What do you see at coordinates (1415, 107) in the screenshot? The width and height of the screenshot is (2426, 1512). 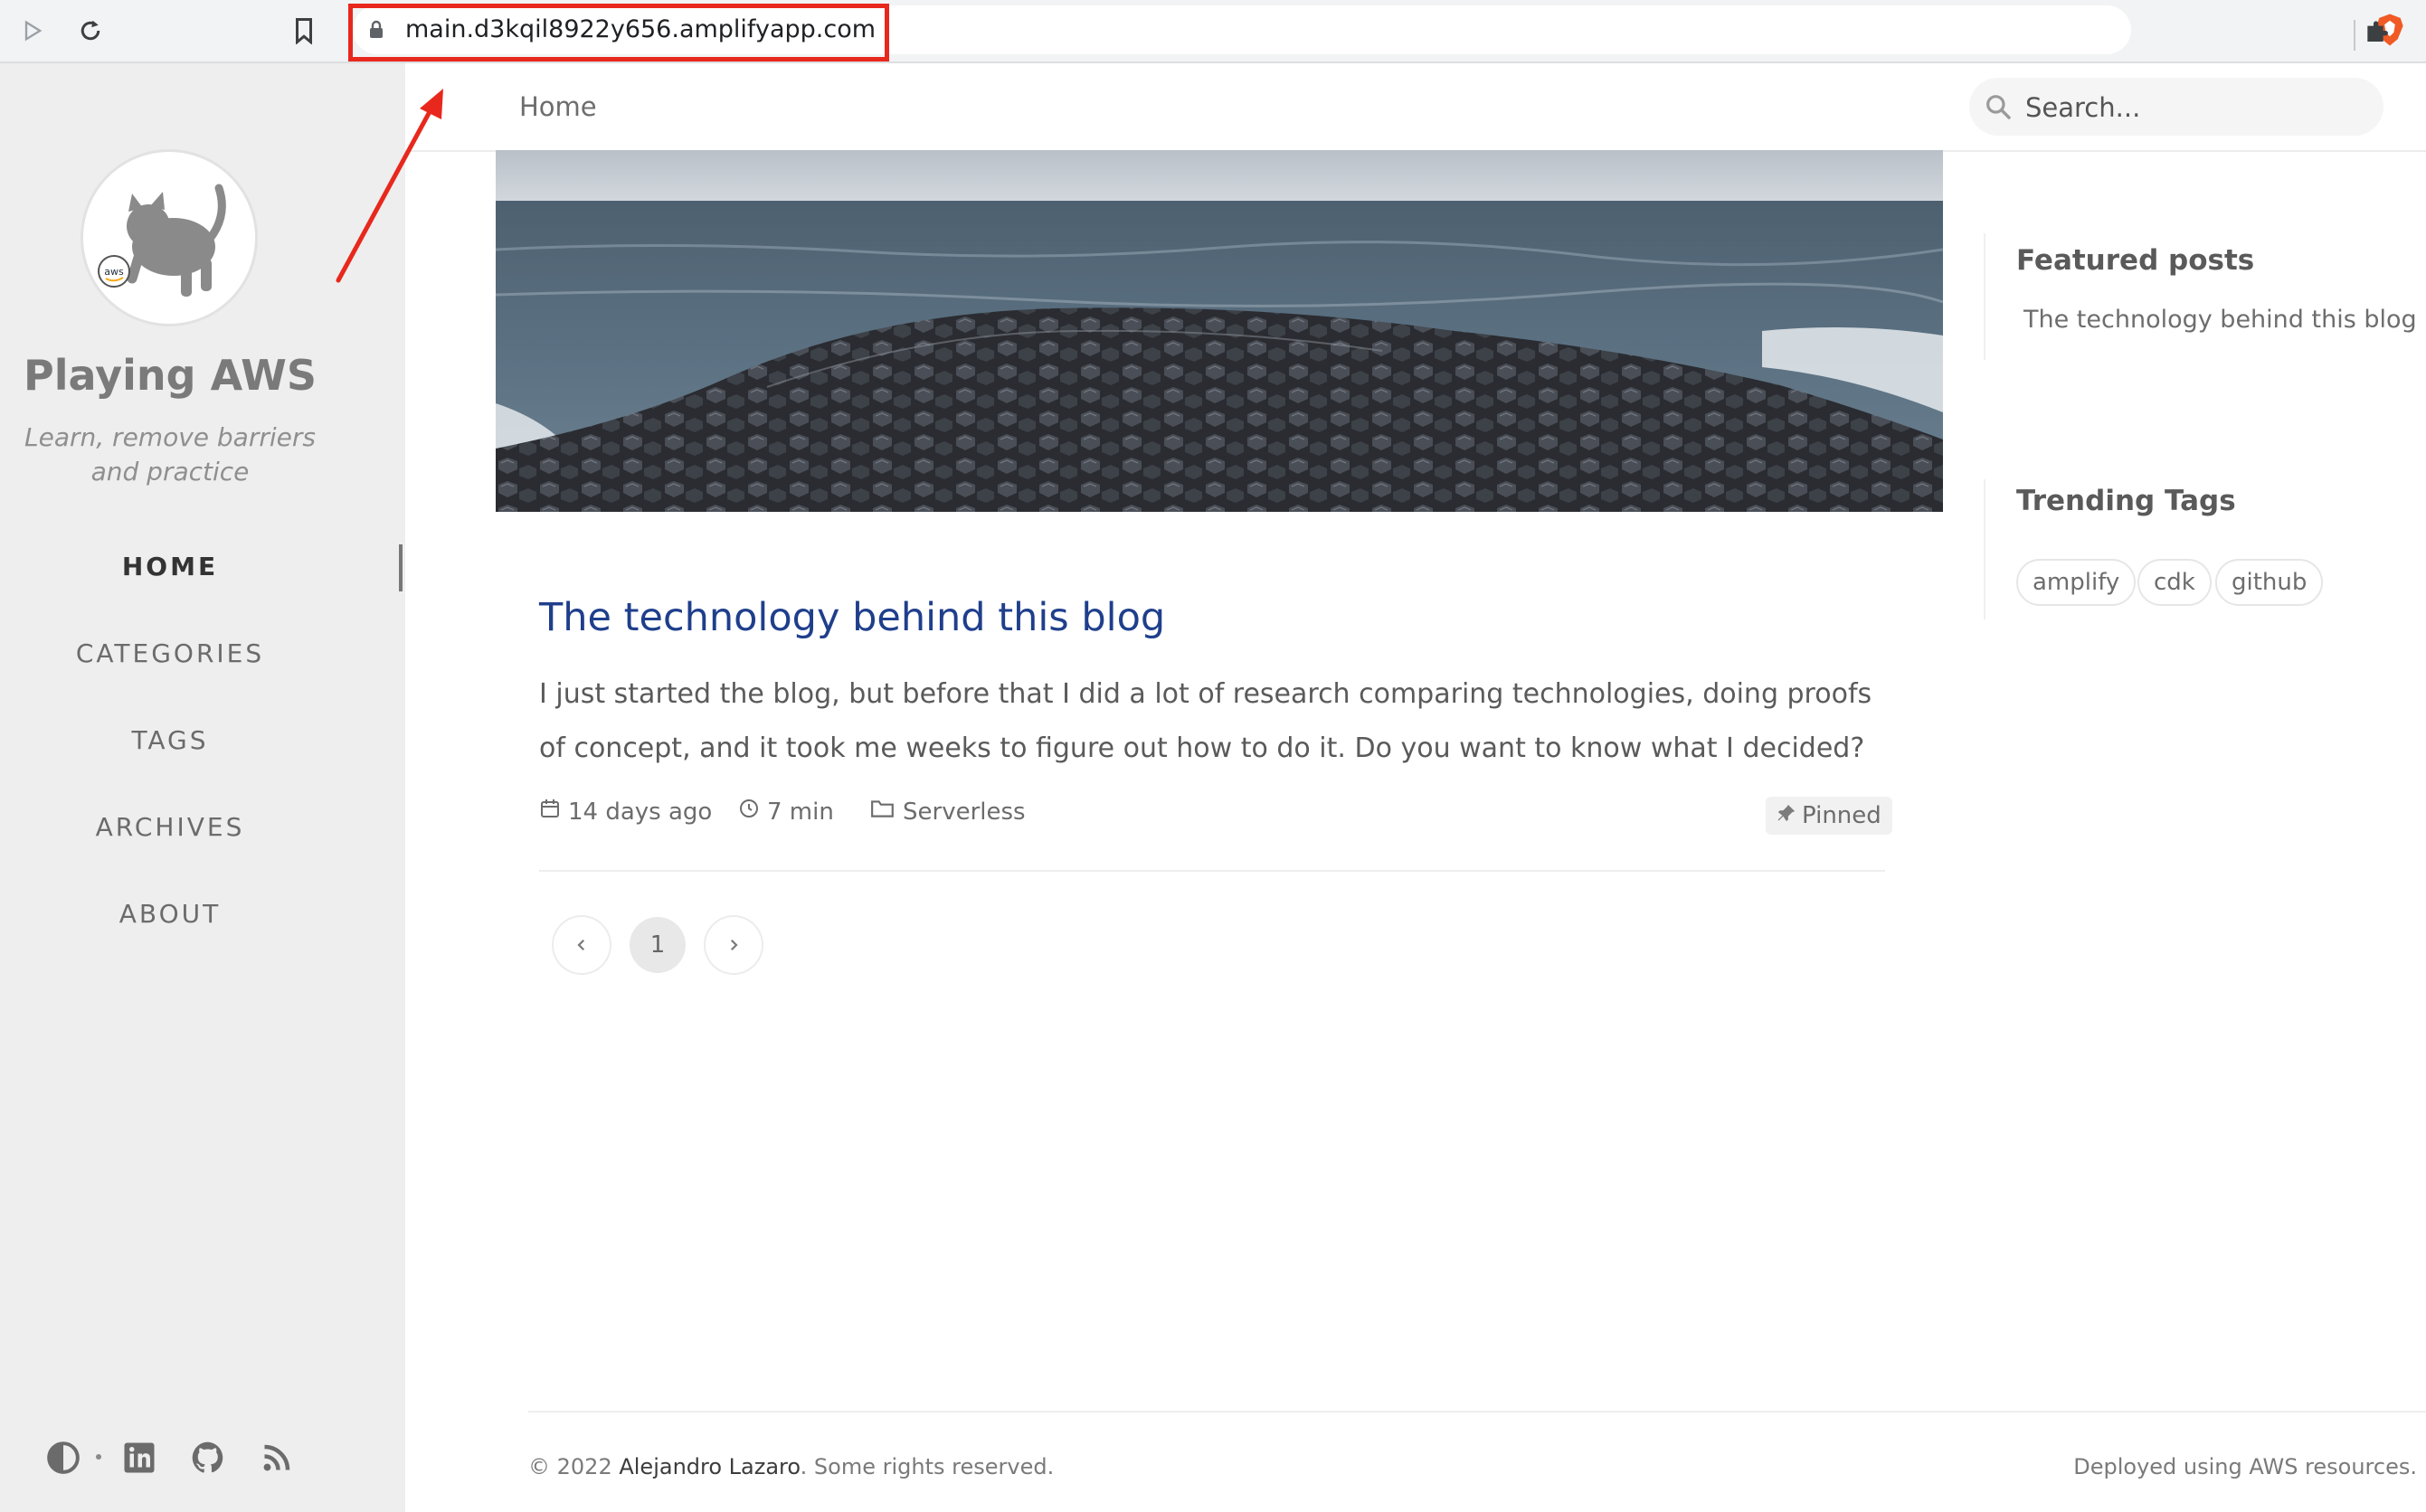 I see `topbar: Home` at bounding box center [1415, 107].